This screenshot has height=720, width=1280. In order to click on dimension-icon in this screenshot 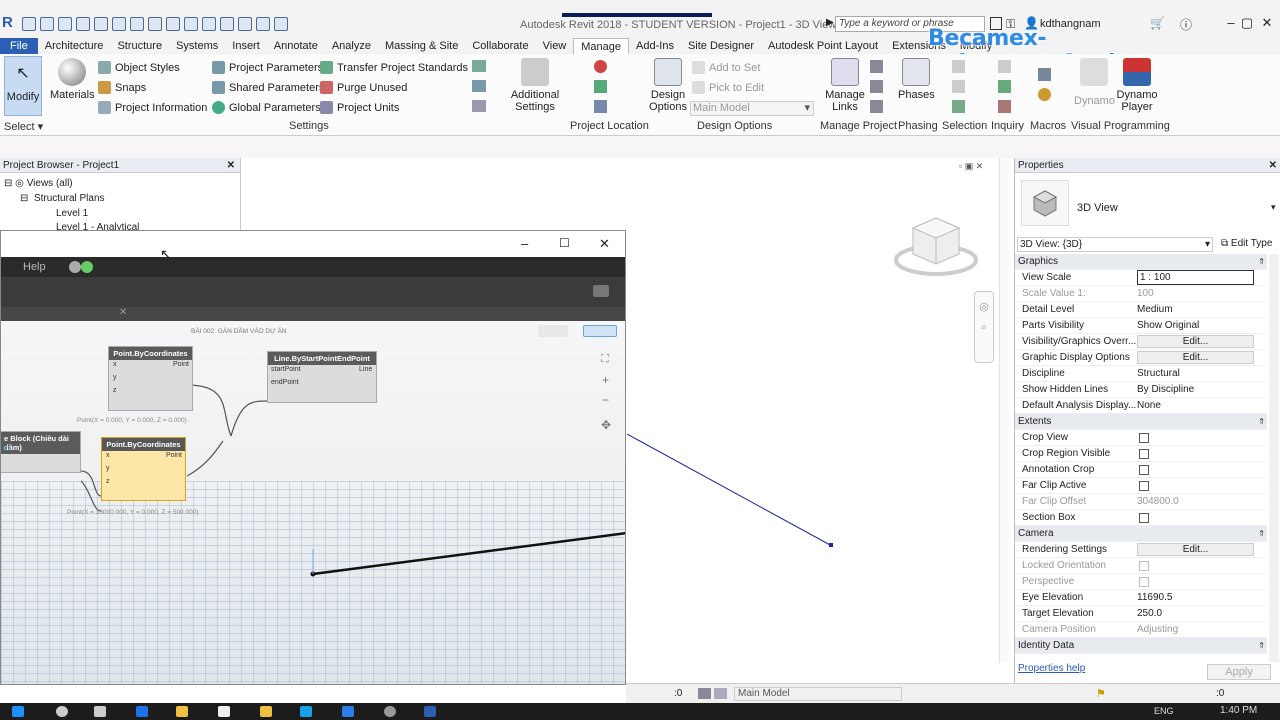, I will do `click(155, 24)`.